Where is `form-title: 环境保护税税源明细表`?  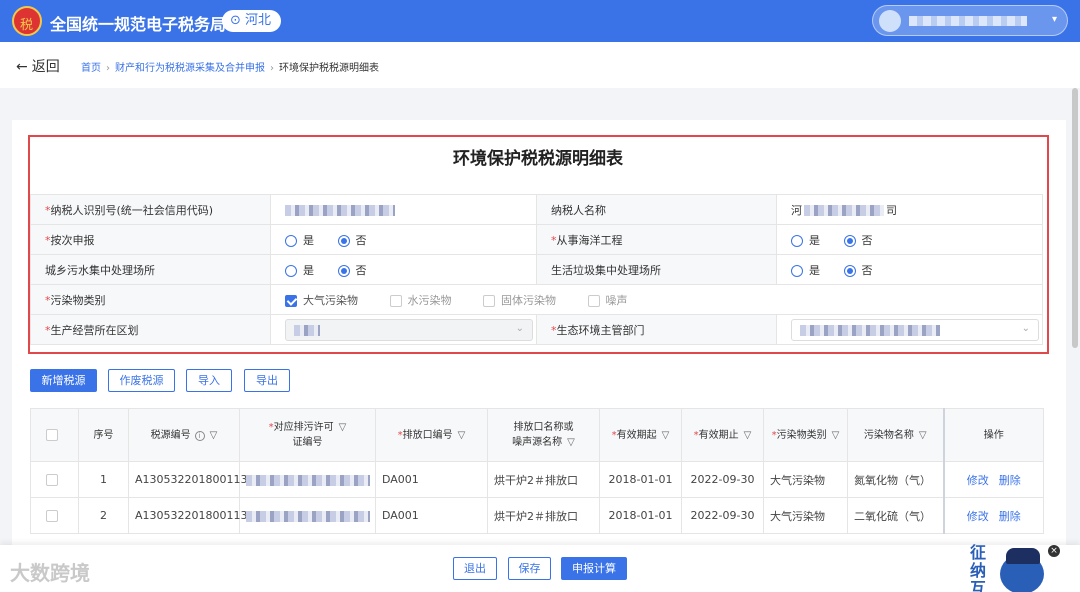
form-title: 环境保护税税源明细表 is located at coordinates (538, 159).